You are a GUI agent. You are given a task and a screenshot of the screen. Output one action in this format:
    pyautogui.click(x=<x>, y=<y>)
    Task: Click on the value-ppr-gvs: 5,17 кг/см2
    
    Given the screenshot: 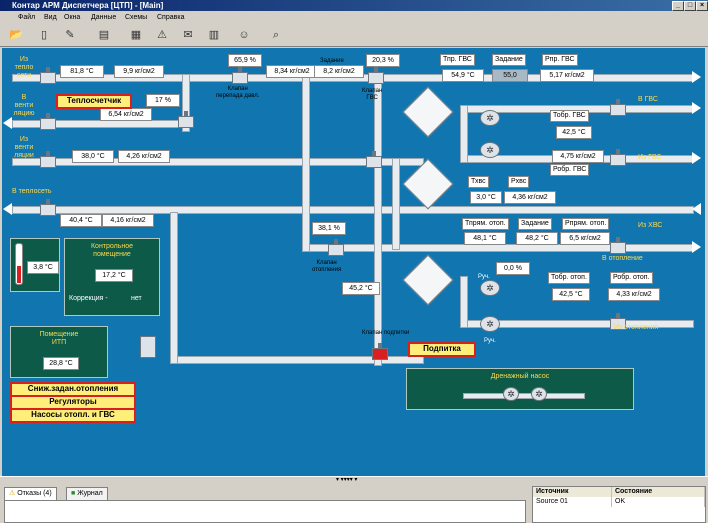 What is the action you would take?
    pyautogui.click(x=567, y=75)
    